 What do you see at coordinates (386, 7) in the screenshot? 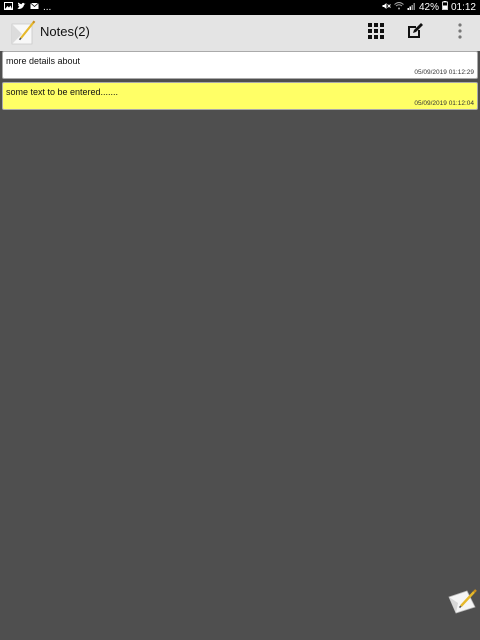
I see `mute-icon` at bounding box center [386, 7].